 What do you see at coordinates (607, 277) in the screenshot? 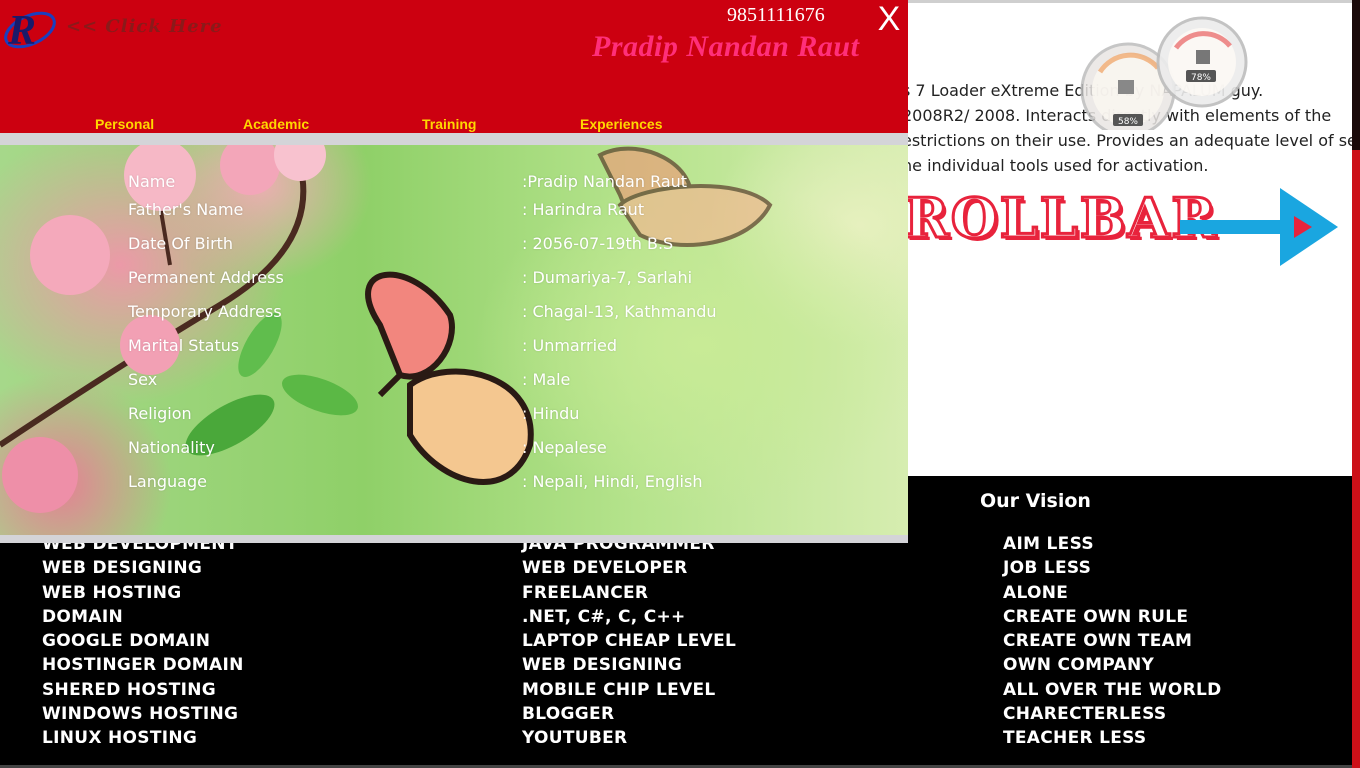
I see `value-permanent-address: : Dumariya-7, Sarlahi` at bounding box center [607, 277].